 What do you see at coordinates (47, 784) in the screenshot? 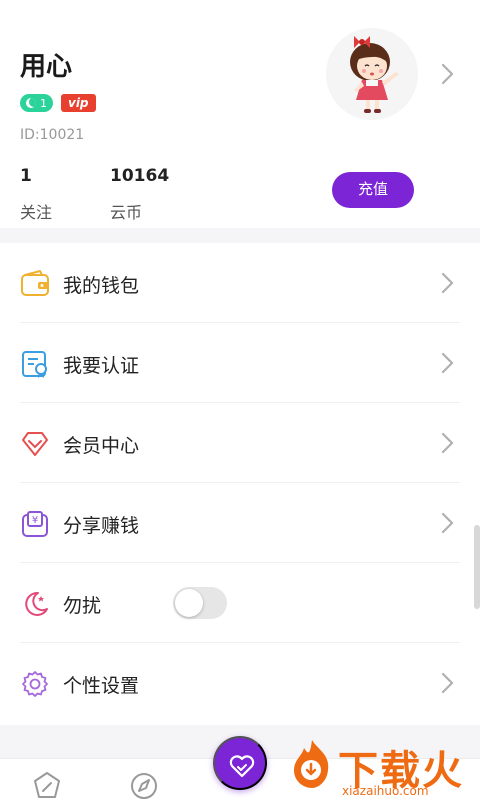
I see `tab-home-icon` at bounding box center [47, 784].